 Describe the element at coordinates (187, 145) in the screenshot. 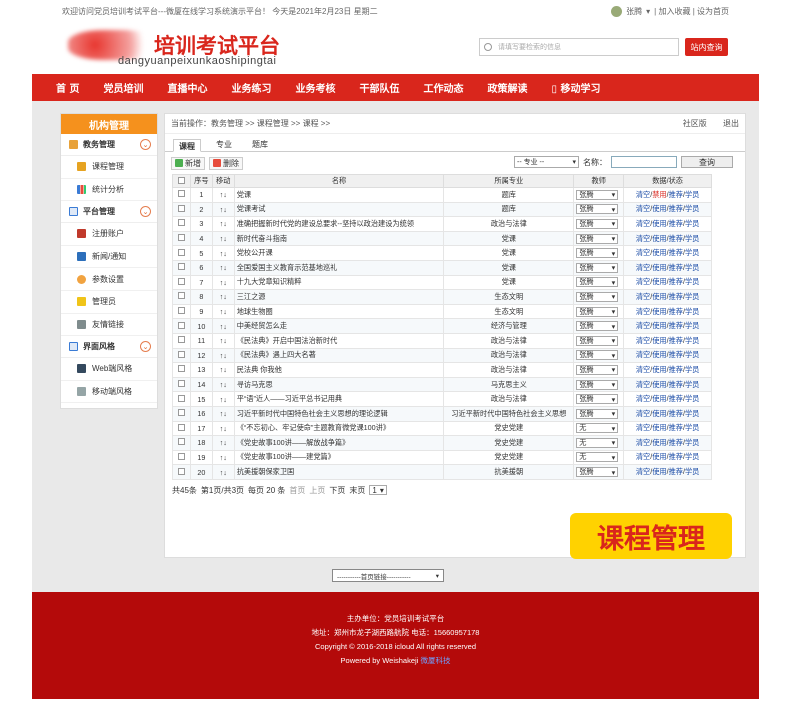

I see `tab-courses: 课程` at that location.